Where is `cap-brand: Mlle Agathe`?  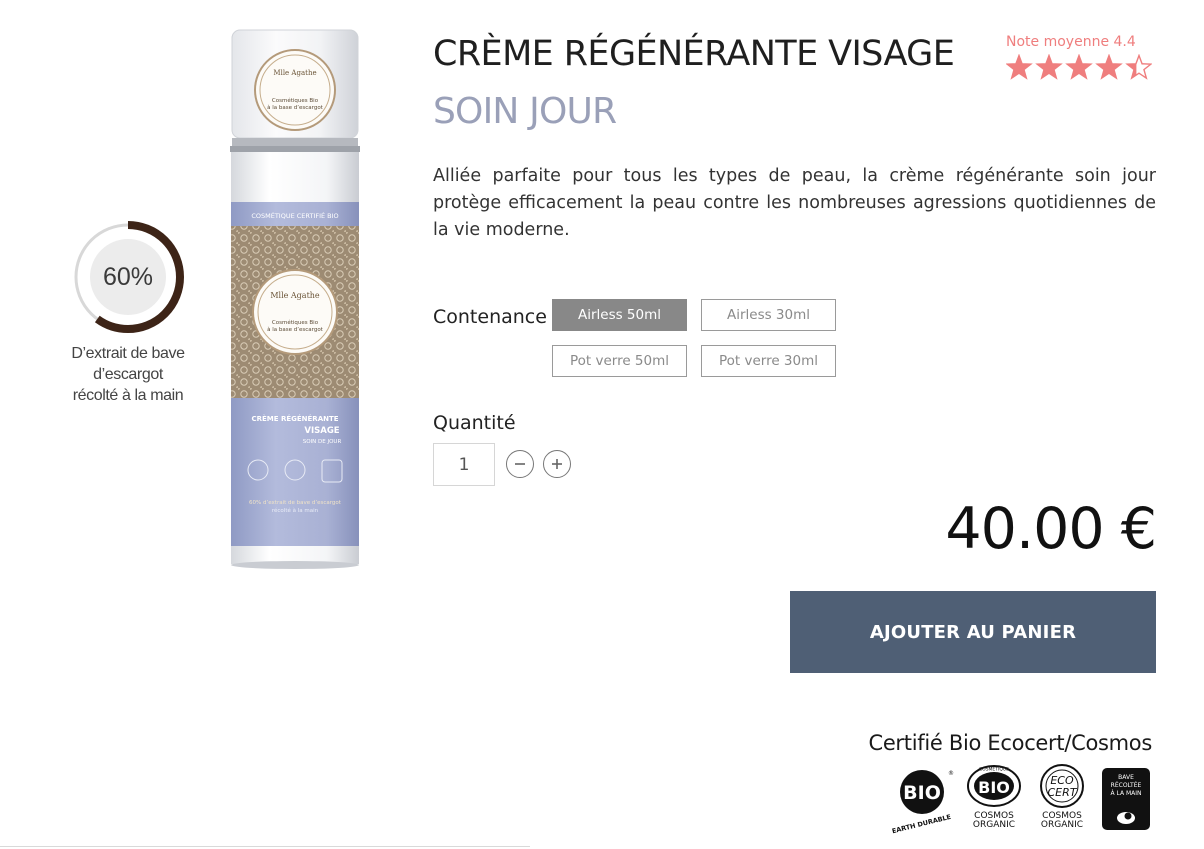 cap-brand: Mlle Agathe is located at coordinates (294, 73).